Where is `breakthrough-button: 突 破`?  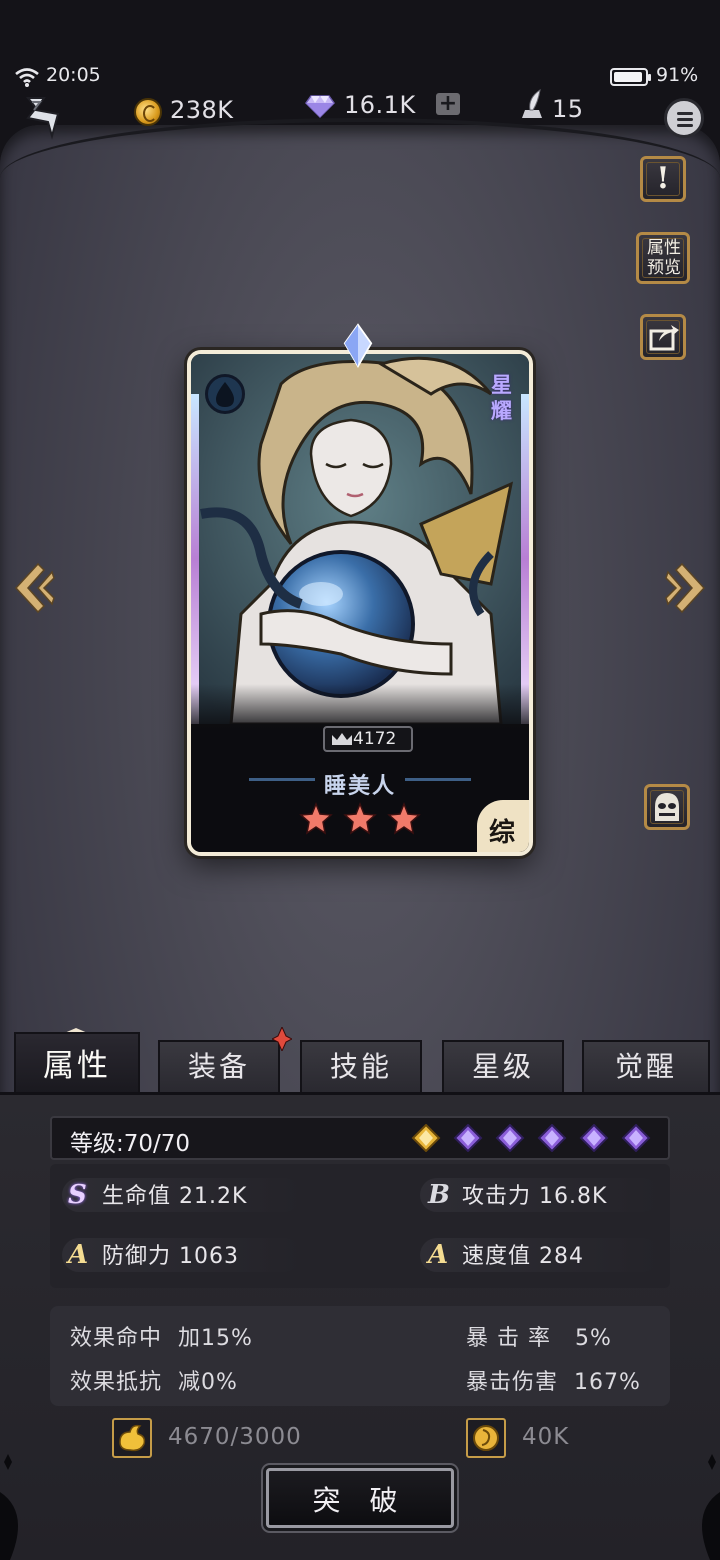 breakthrough-button: 突 破 is located at coordinates (360, 1498).